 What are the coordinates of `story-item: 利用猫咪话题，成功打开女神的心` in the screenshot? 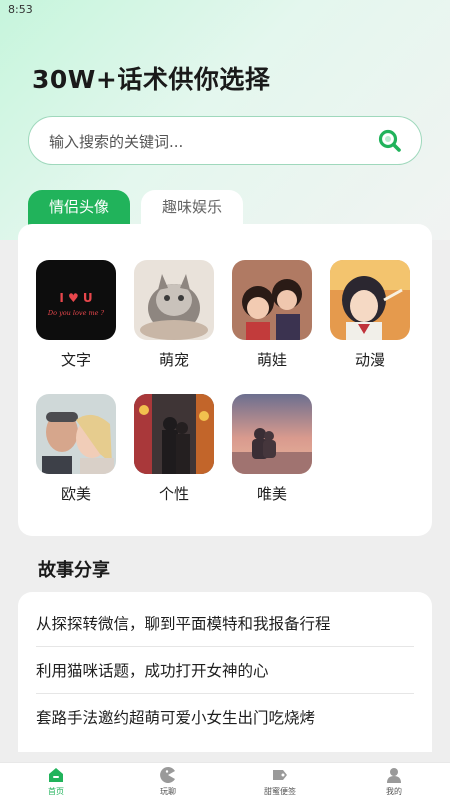 It's located at (225, 671).